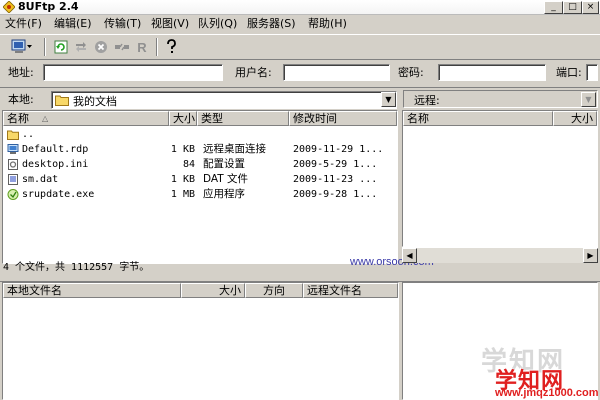  I want to click on stop-icon, so click(101, 47).